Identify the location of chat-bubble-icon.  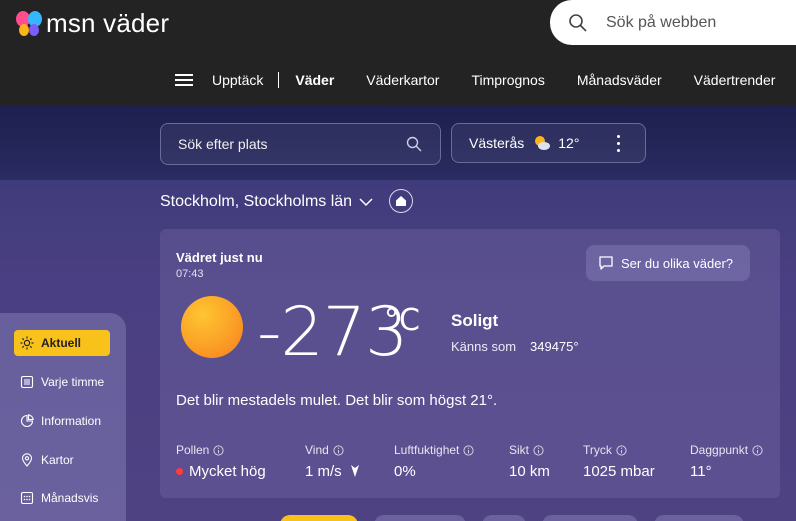
(606, 263).